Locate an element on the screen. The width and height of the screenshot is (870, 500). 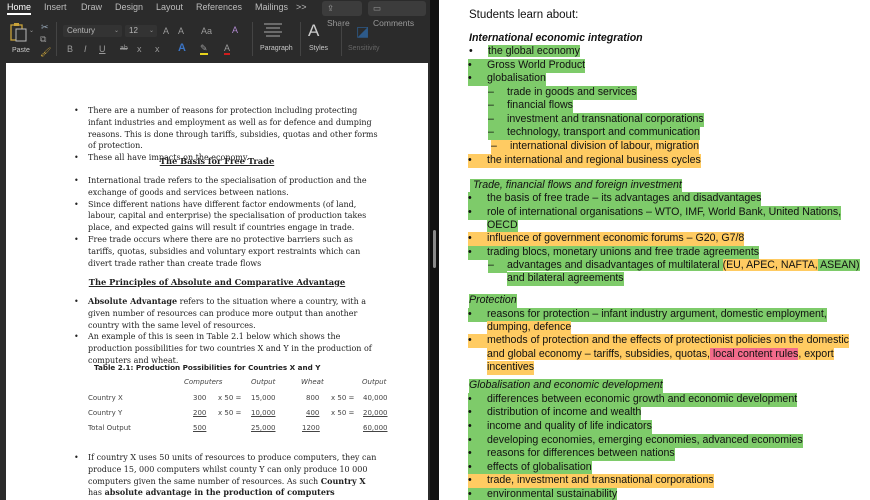
table-header: Computers is located at coordinates (203, 382).